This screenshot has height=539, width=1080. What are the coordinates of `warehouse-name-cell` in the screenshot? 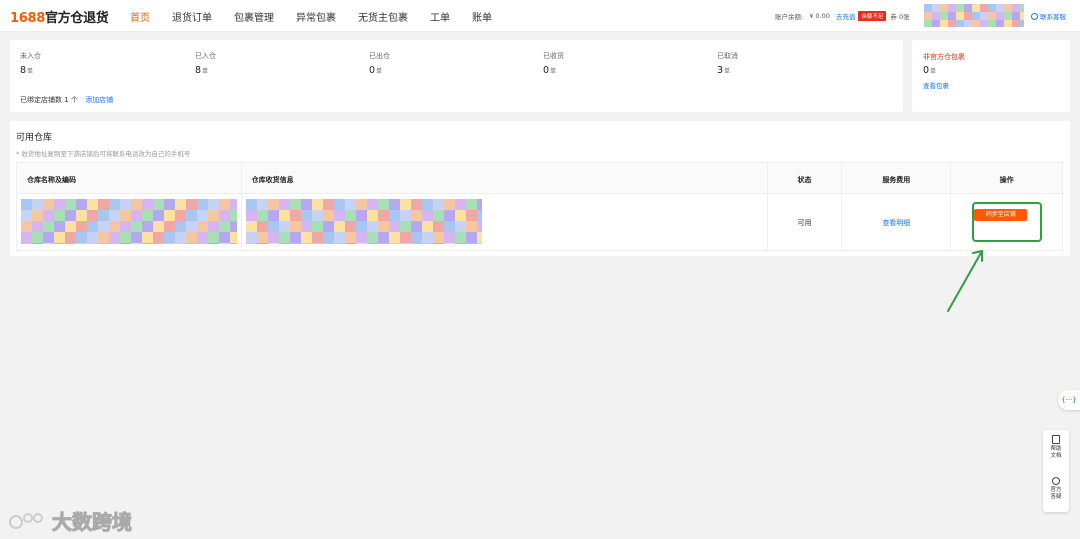 It's located at (129, 222).